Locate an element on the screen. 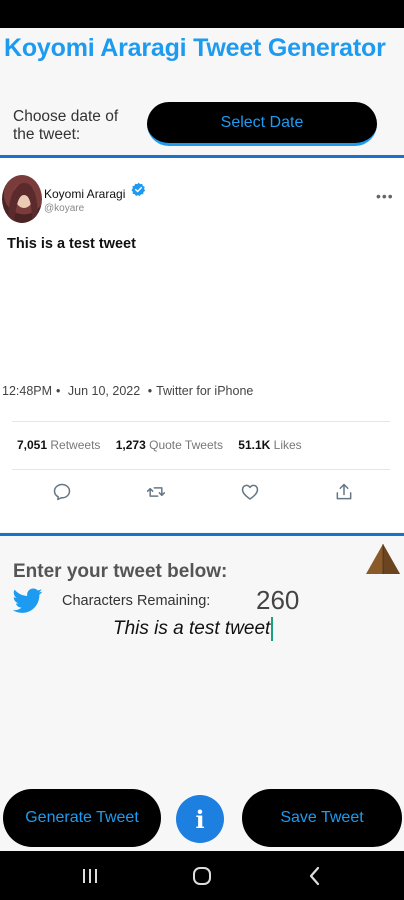 Image resolution: width=404 pixels, height=900 pixels. status-bar is located at coordinates (202, 14).